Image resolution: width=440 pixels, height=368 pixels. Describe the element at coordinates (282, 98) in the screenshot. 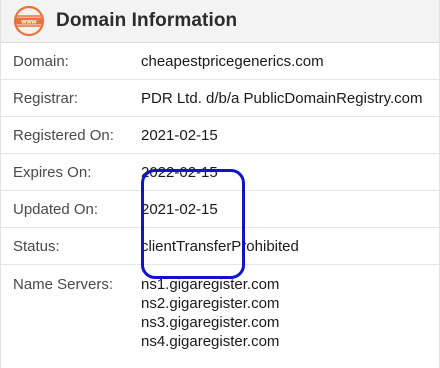

I see `row-value: PDR Ltd. d/b/a PublicDomainRegistry.com` at that location.